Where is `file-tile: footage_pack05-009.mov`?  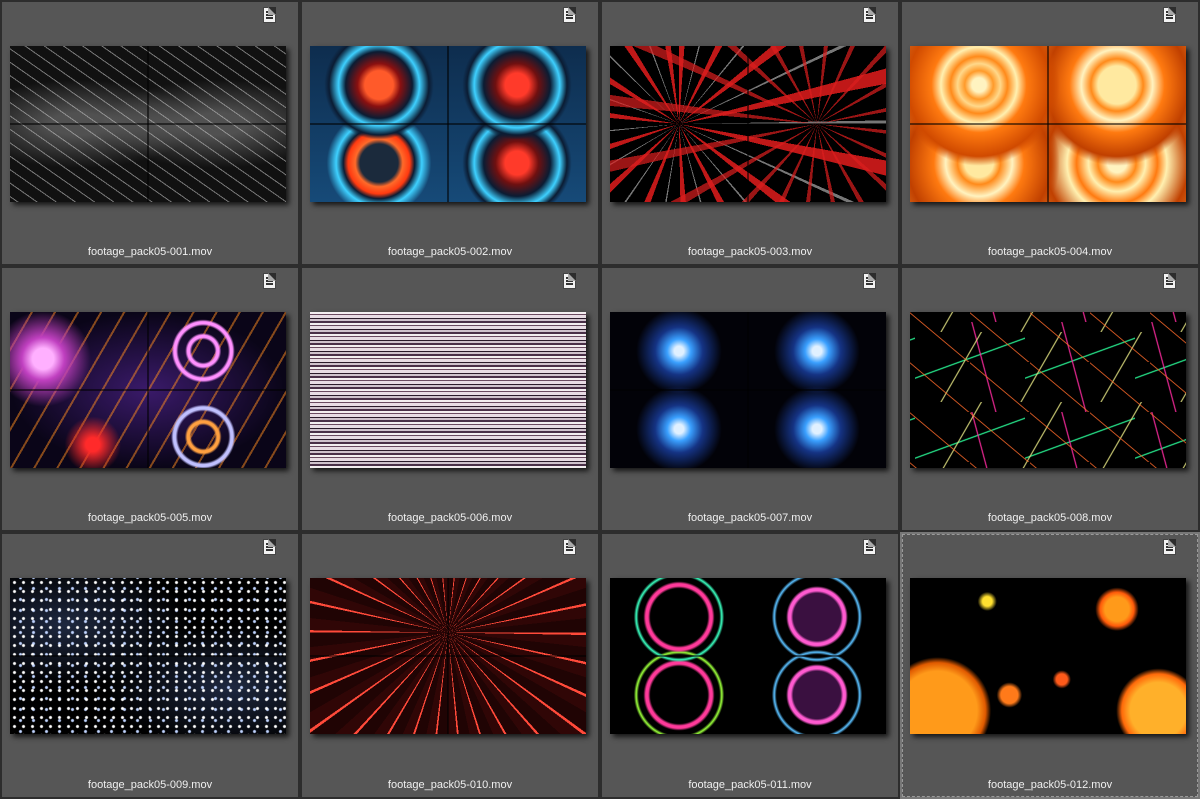
file-tile: footage_pack05-009.mov is located at coordinates (150, 665).